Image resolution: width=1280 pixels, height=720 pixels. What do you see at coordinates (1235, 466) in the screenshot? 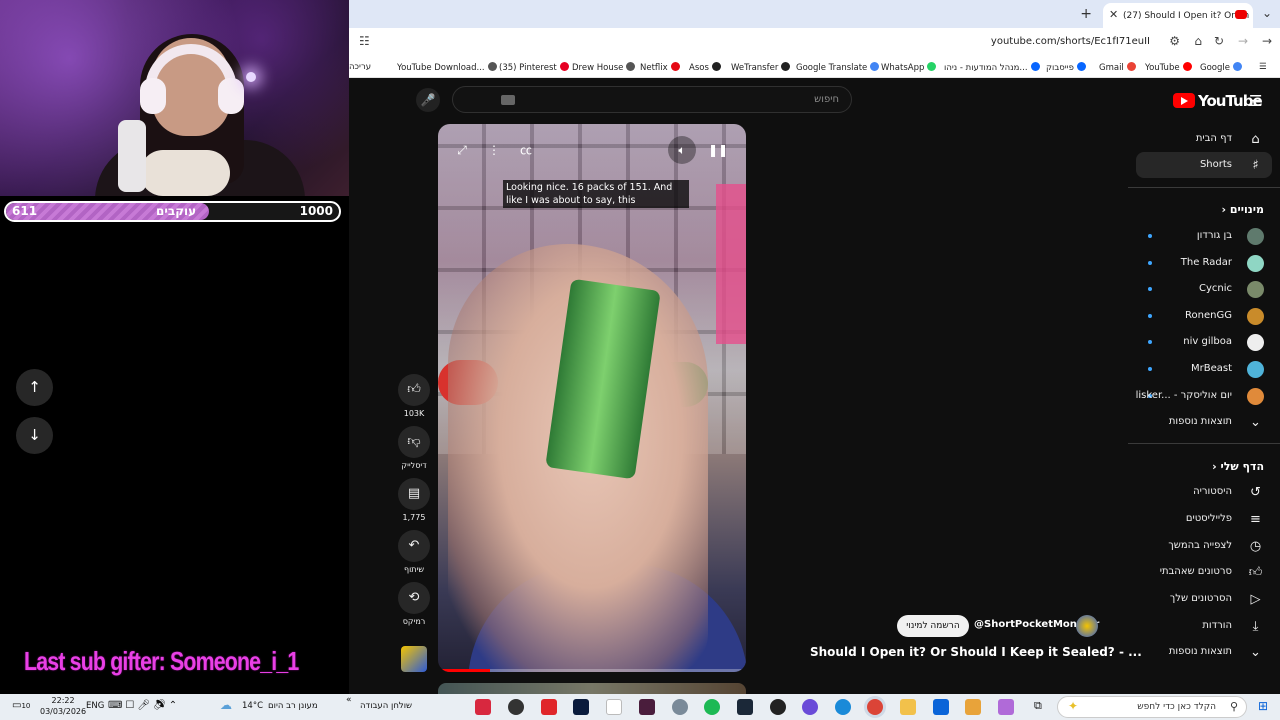
I see `you-header: › הדף שלי` at bounding box center [1235, 466].